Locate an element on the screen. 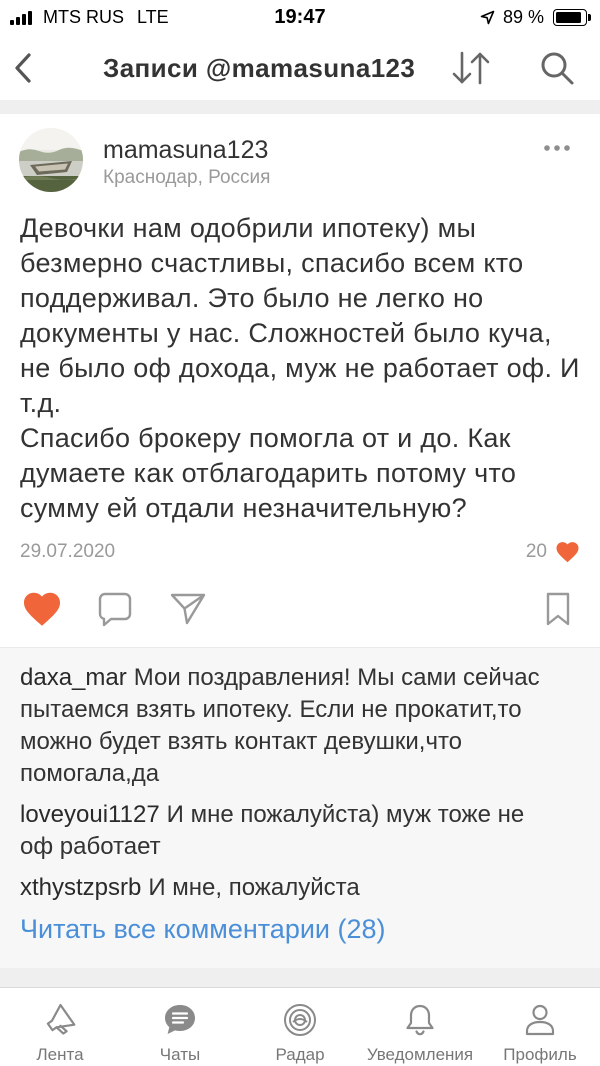  bell-icon is located at coordinates (420, 1020).